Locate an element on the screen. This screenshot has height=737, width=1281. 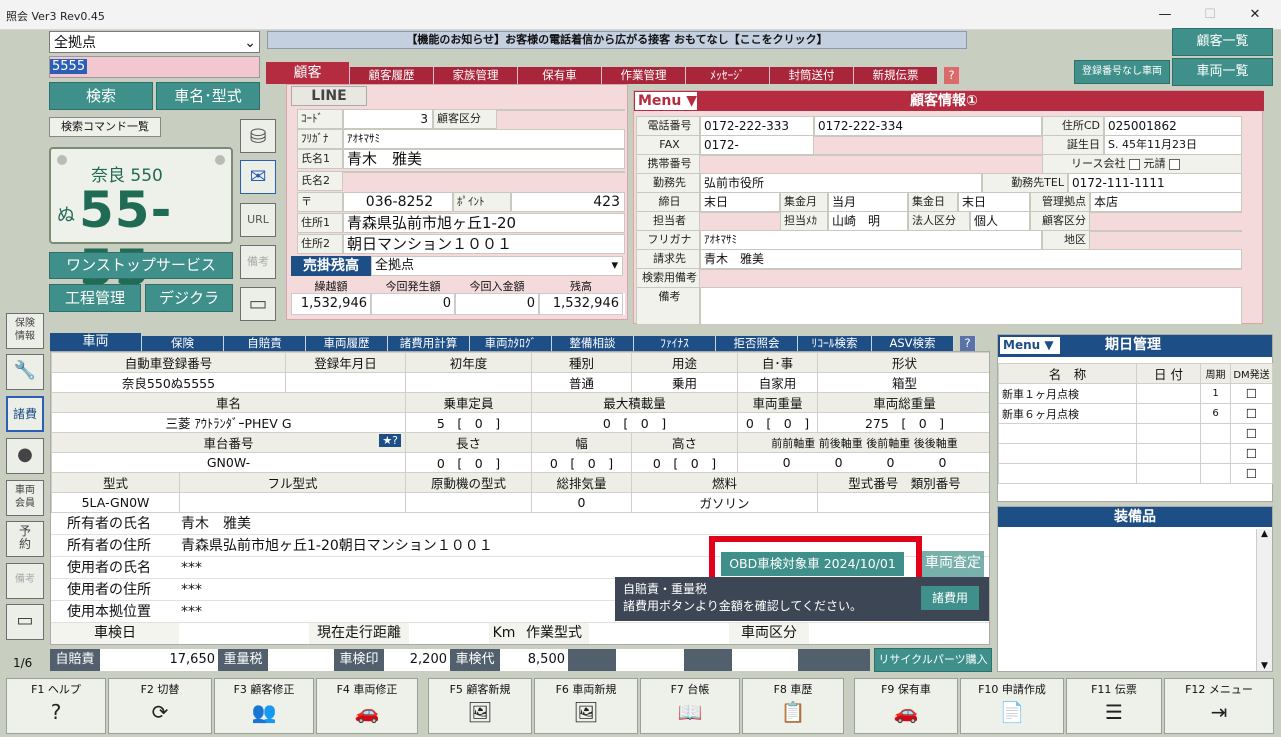
stamp-label: 車検印 is located at coordinates (359, 659).